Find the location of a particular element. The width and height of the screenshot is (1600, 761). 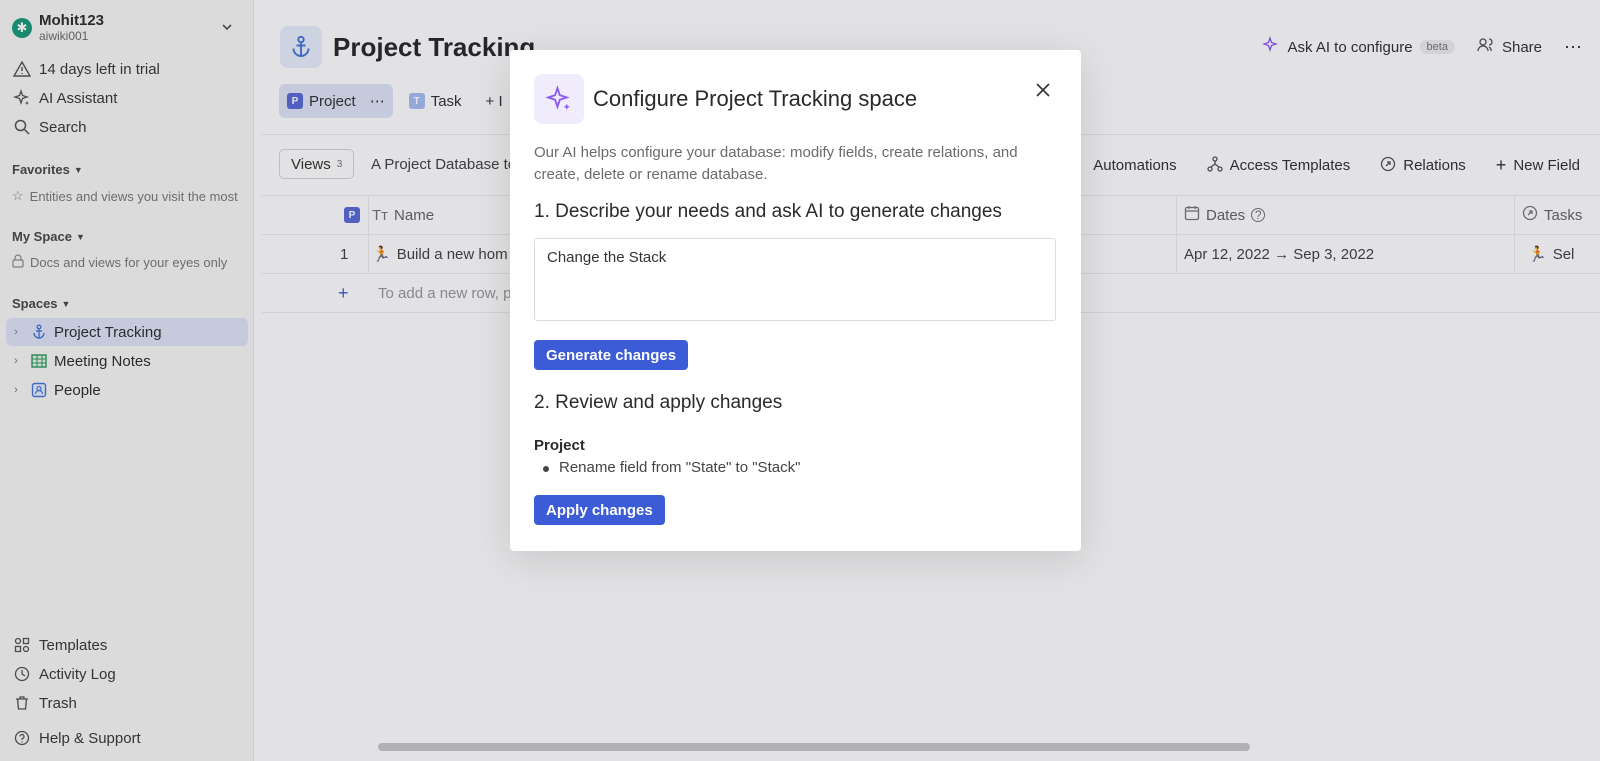

close-icon is located at coordinates (1043, 90).